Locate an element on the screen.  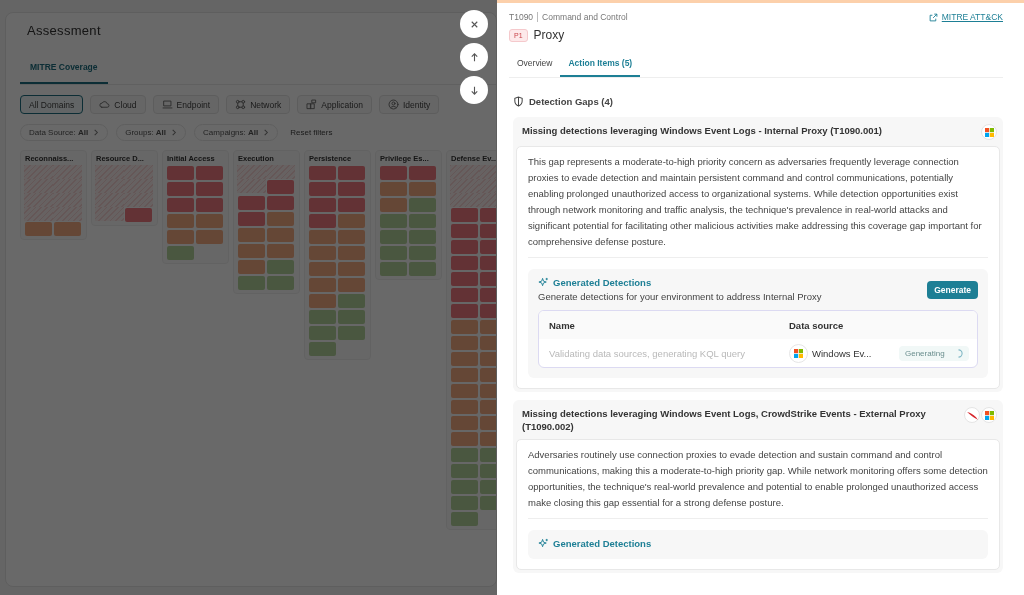
shield-icon is located at coordinates (518, 101).